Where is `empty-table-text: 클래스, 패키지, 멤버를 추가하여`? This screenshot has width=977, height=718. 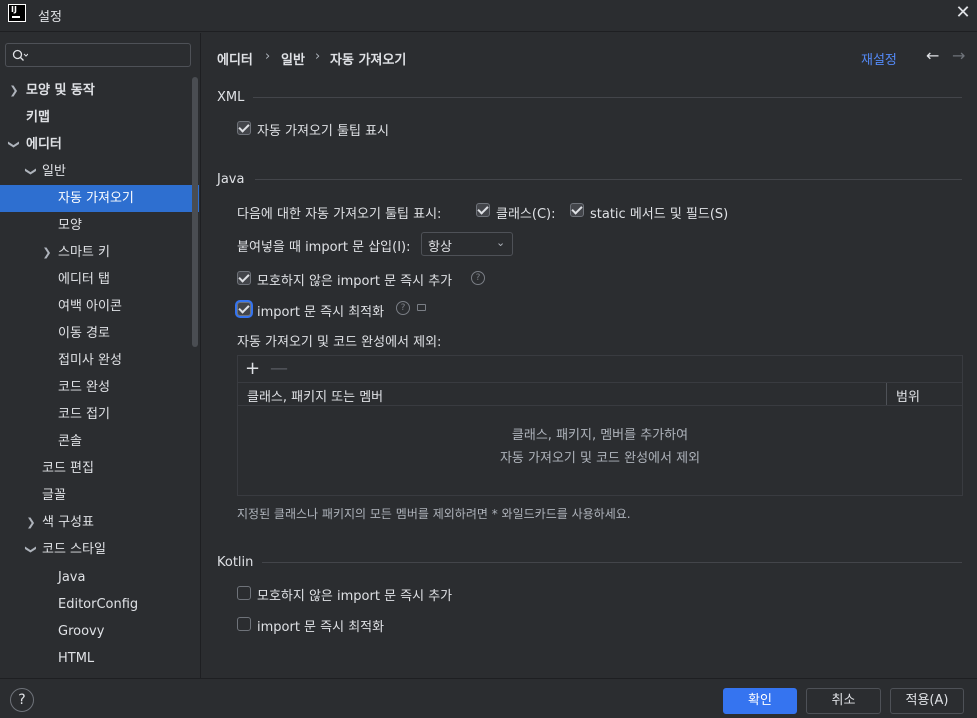
empty-table-text: 클래스, 패키지, 멤버를 추가하여 is located at coordinates (600, 435).